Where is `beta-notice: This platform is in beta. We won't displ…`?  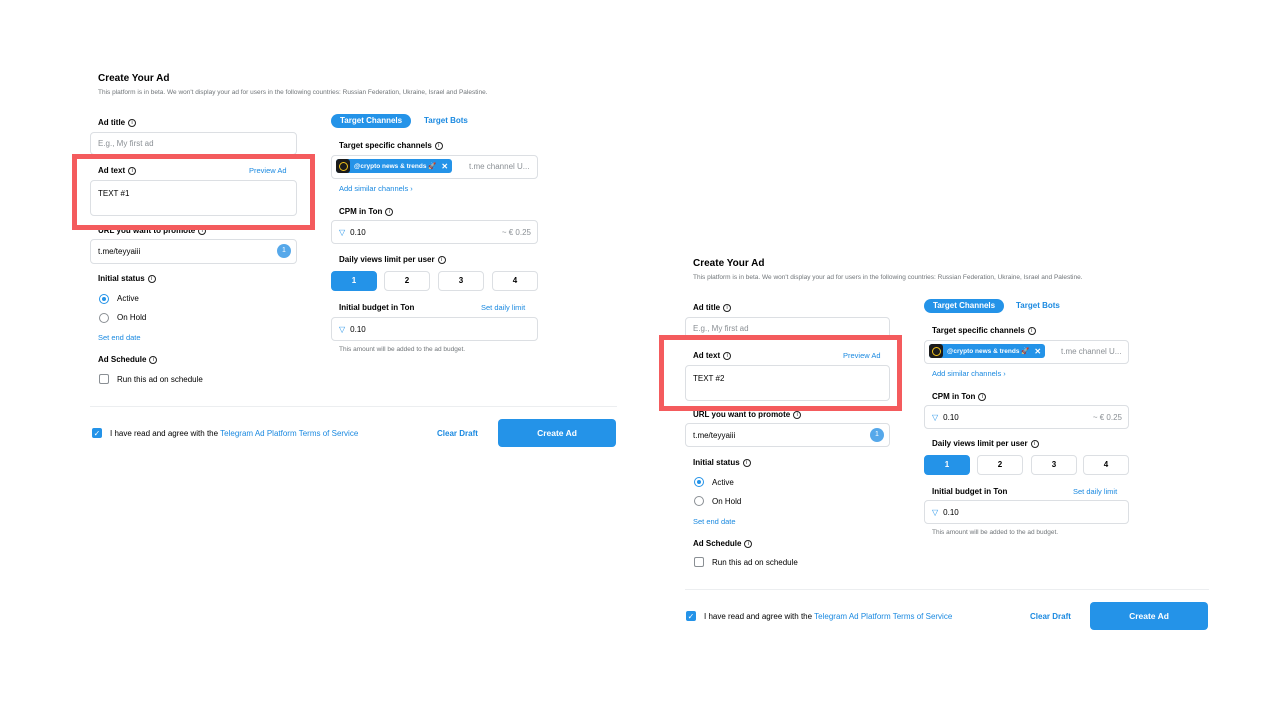 beta-notice: This platform is in beta. We won't displ… is located at coordinates (888, 277).